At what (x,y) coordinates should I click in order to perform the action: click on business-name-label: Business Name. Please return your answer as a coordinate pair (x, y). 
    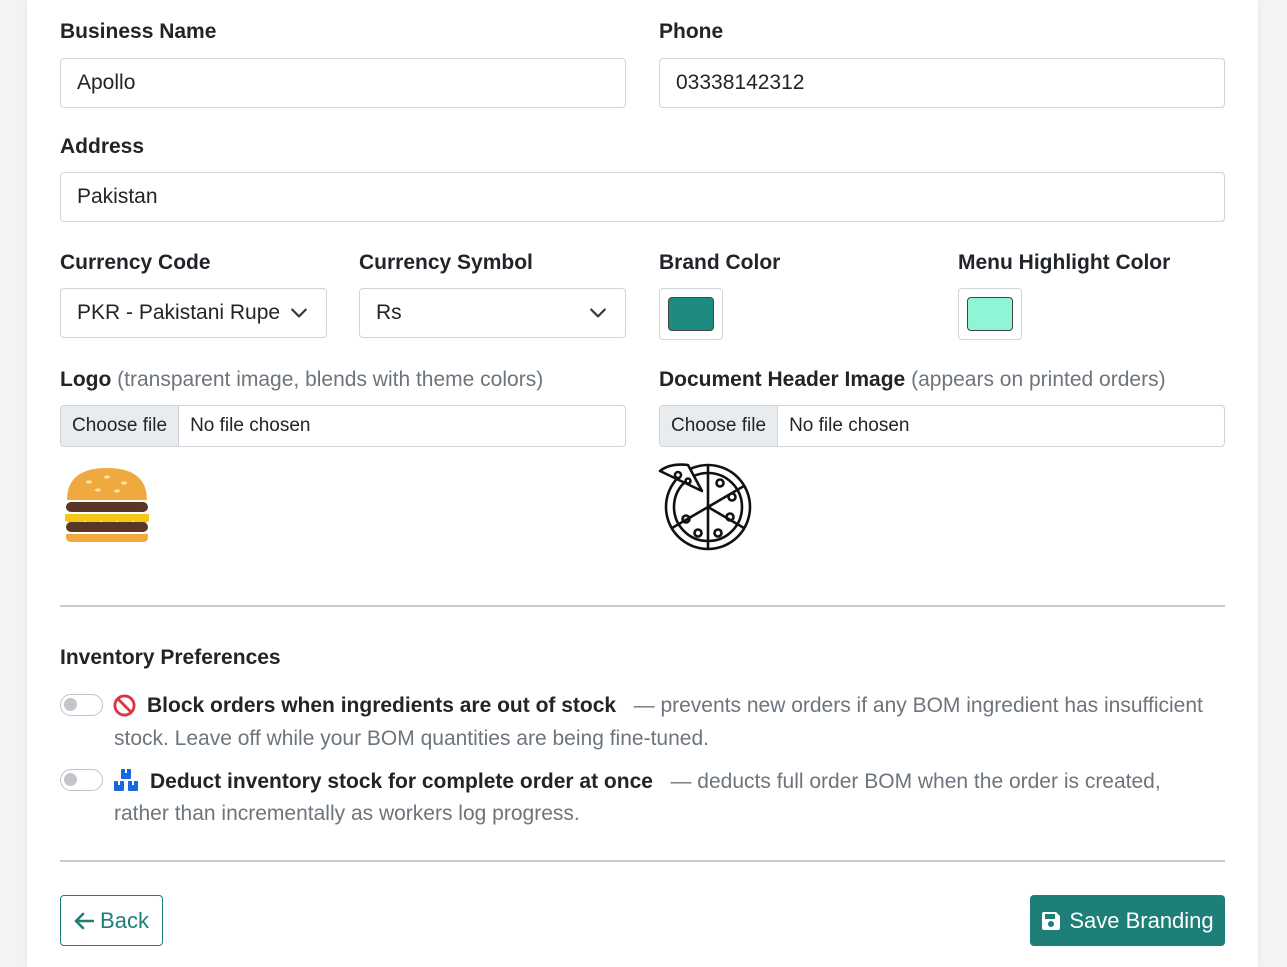
    Looking at the image, I should click on (138, 31).